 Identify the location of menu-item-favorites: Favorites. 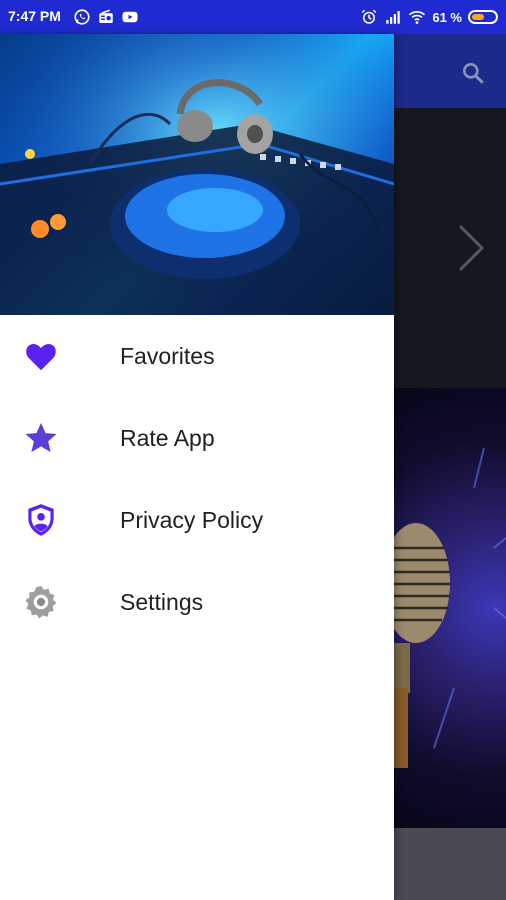
(197, 356).